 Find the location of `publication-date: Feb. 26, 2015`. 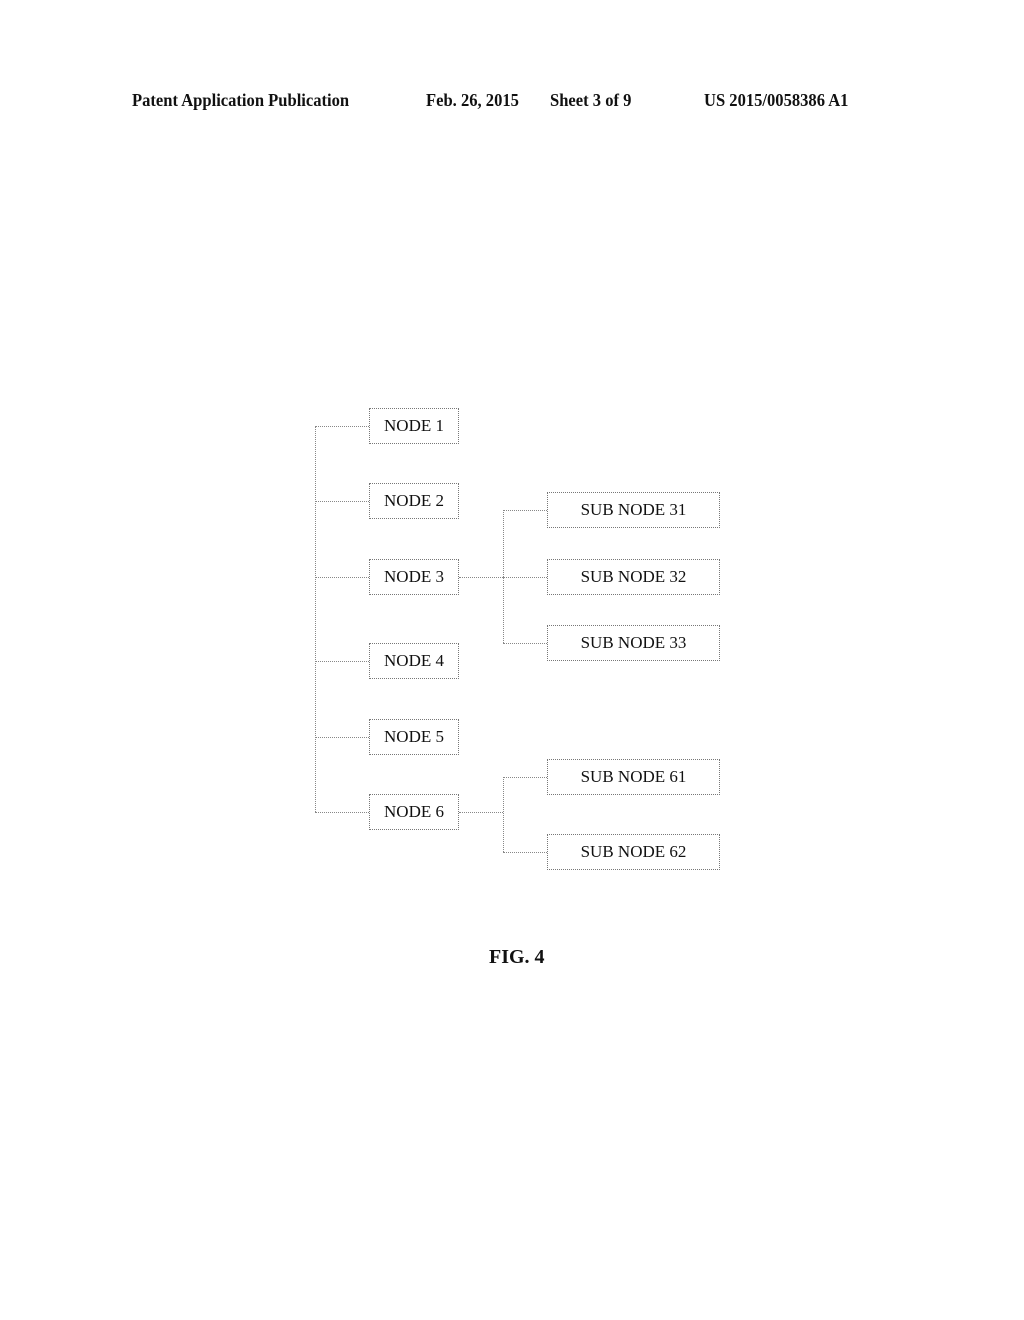

publication-date: Feb. 26, 2015 is located at coordinates (472, 100).